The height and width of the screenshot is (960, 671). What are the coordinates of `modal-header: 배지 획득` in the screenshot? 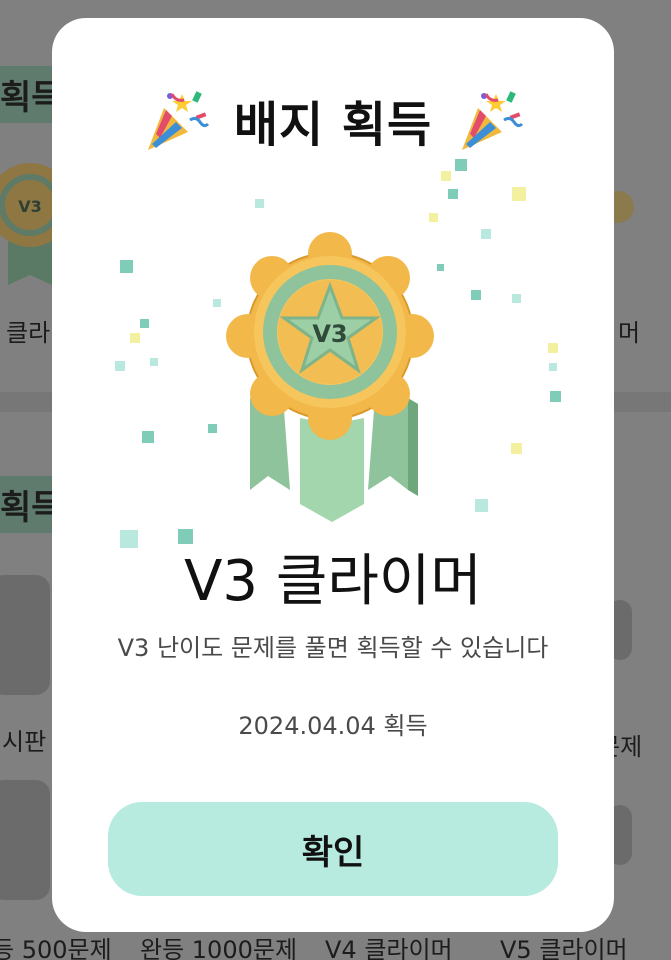 It's located at (333, 120).